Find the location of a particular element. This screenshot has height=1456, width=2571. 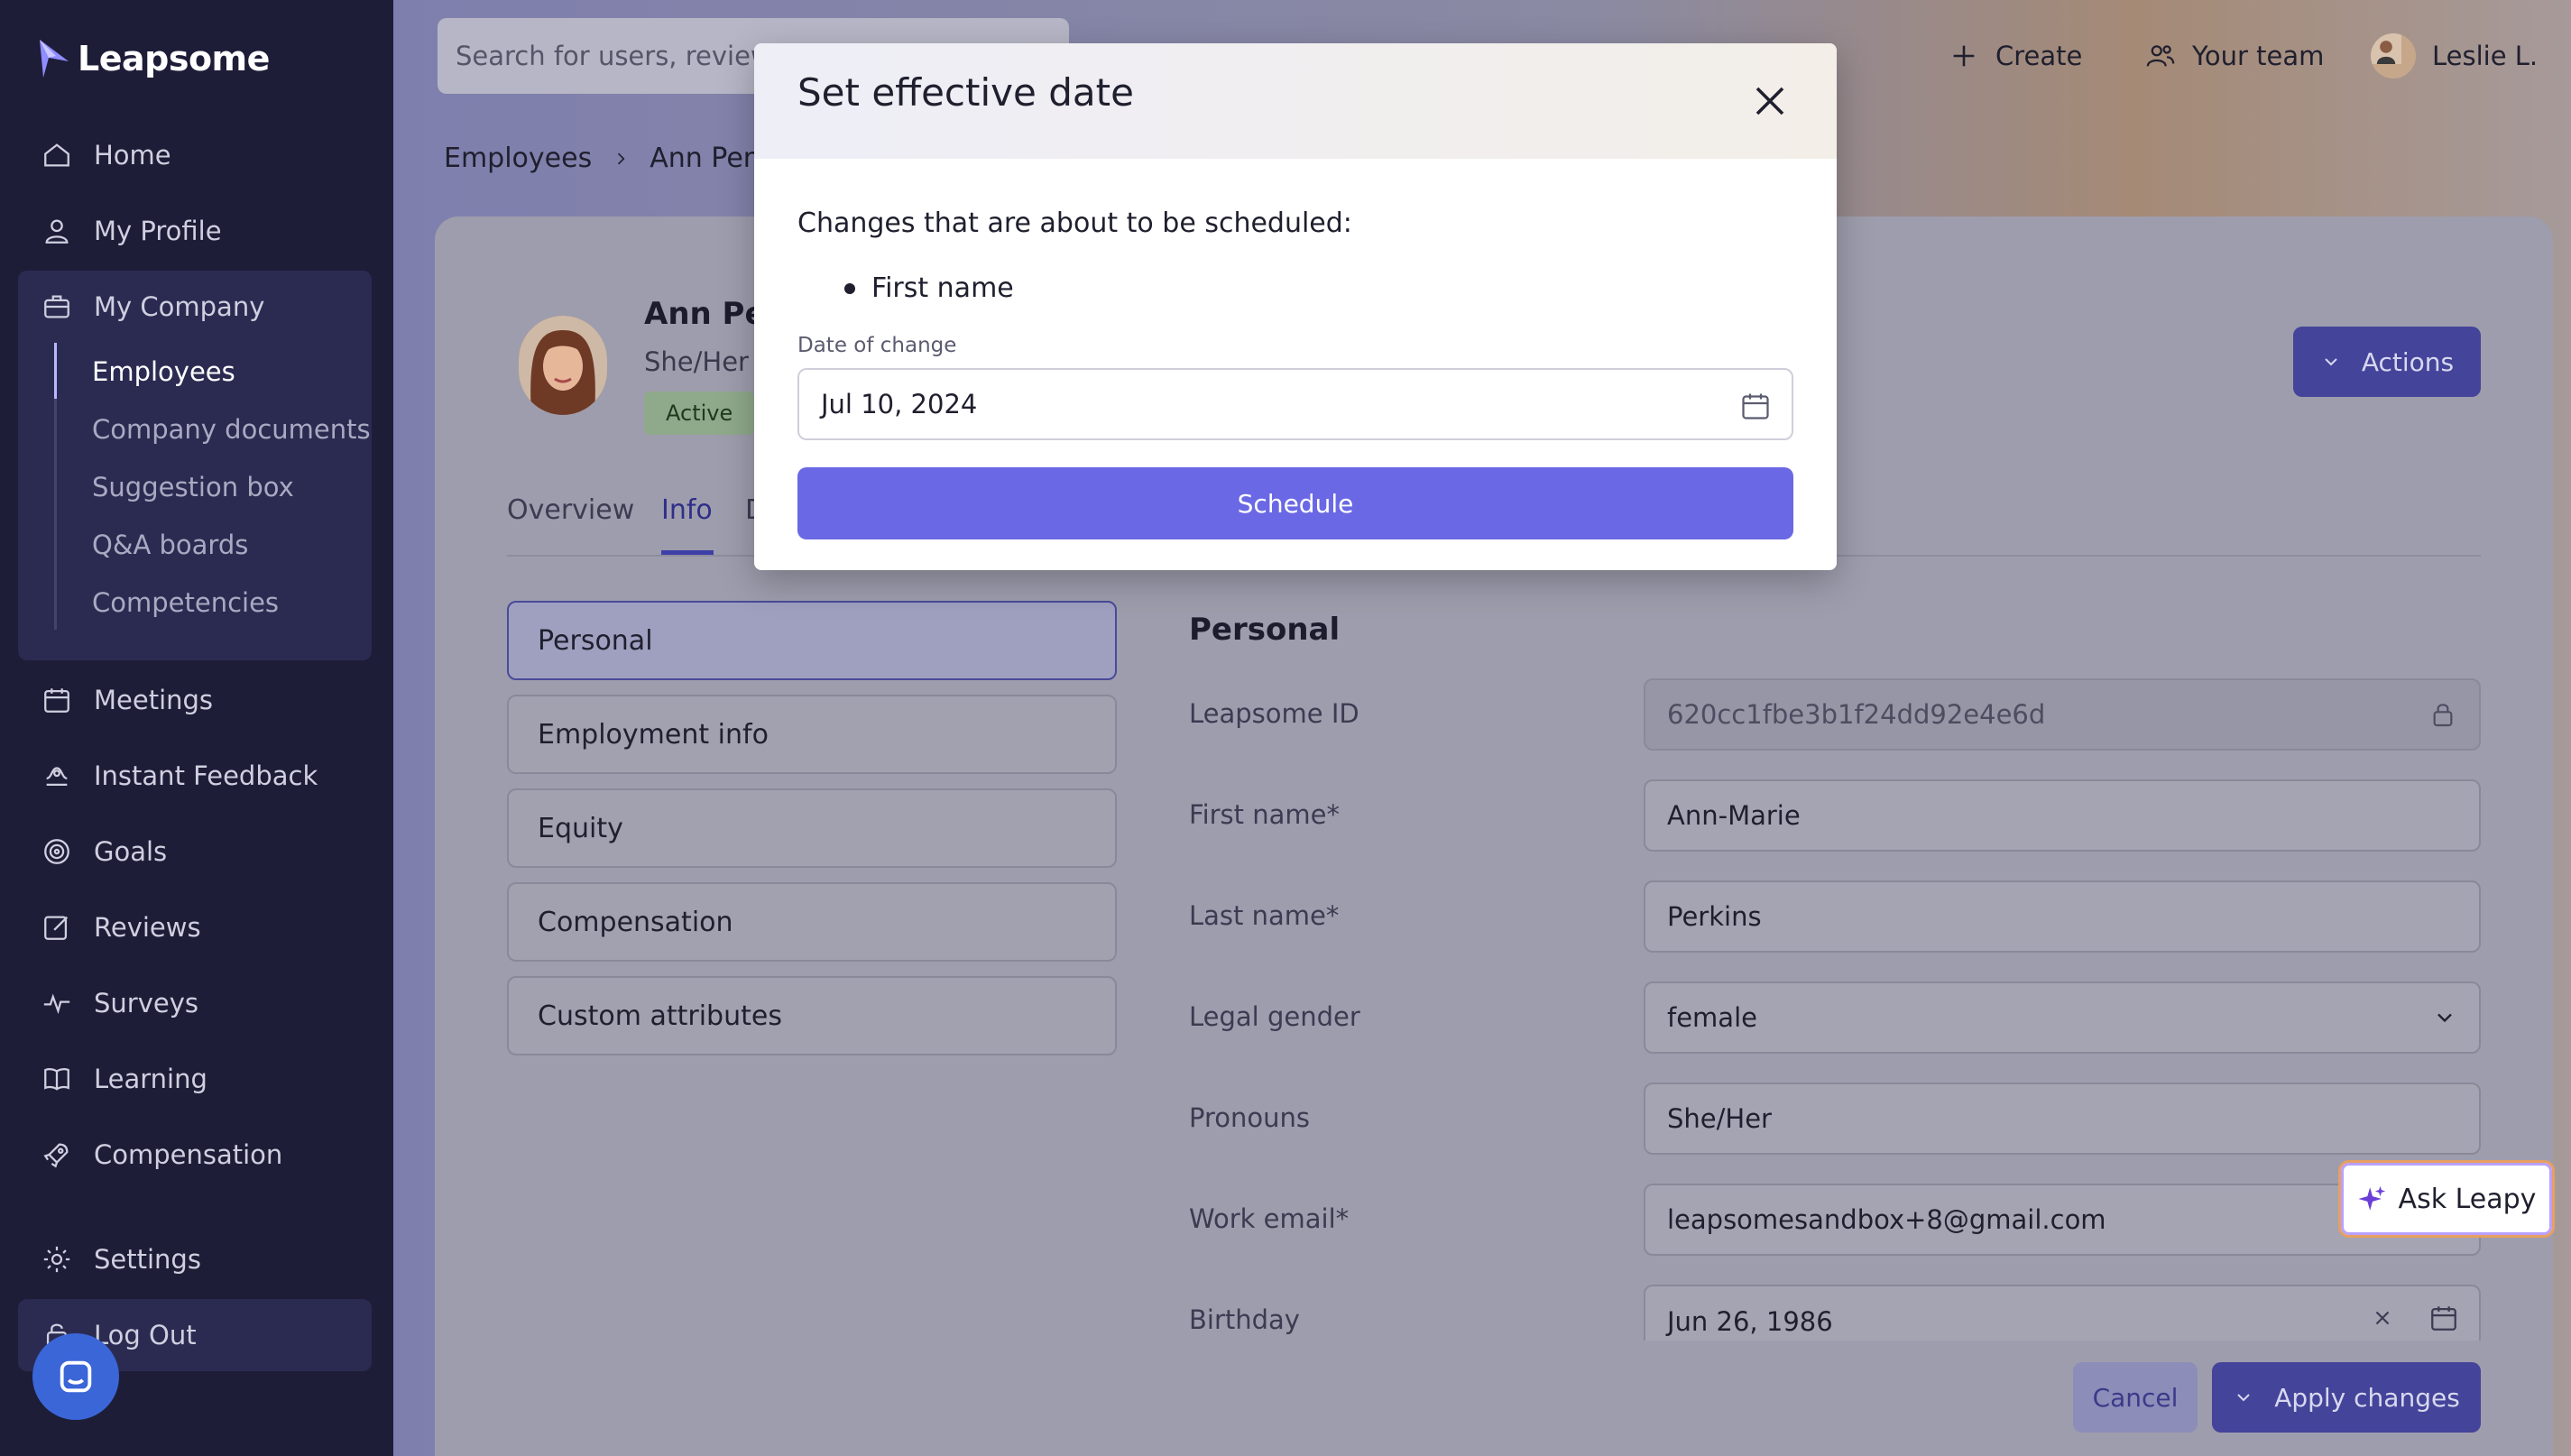

last-name-field: Perkins is located at coordinates (2062, 916).